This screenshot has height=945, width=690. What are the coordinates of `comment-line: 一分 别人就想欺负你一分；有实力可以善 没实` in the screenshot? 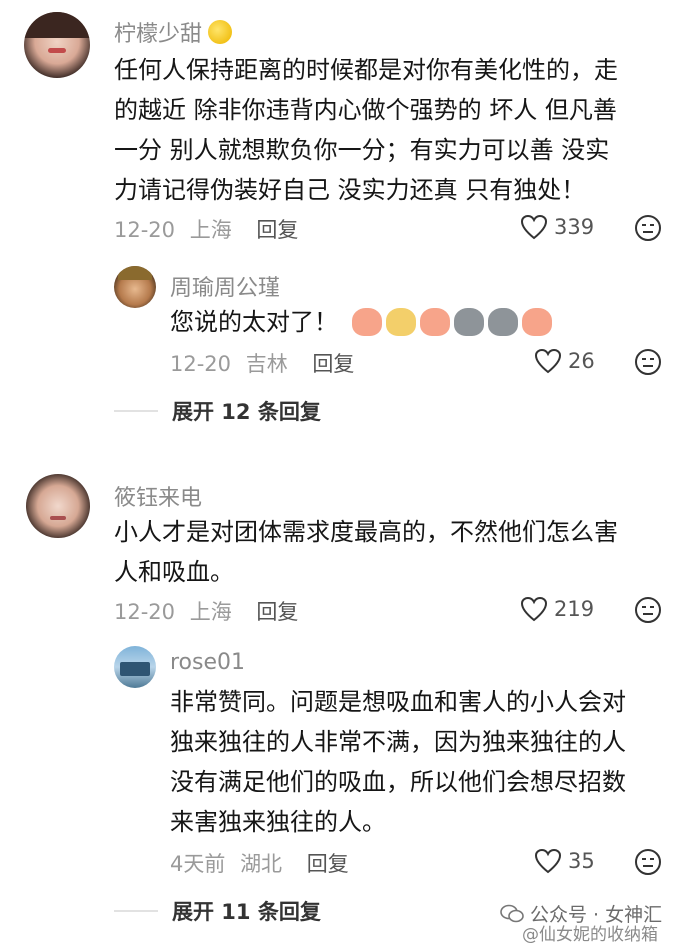 It's located at (362, 150).